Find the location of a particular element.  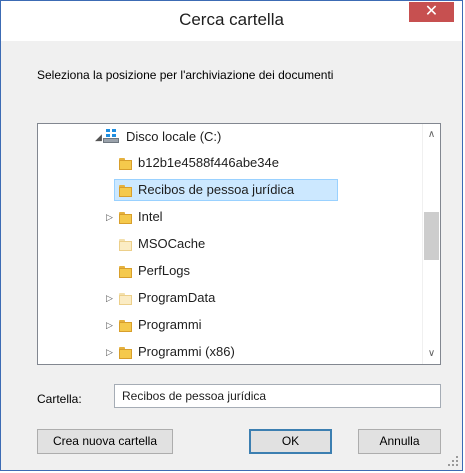

tree-item-label: Intel is located at coordinates (150, 216).